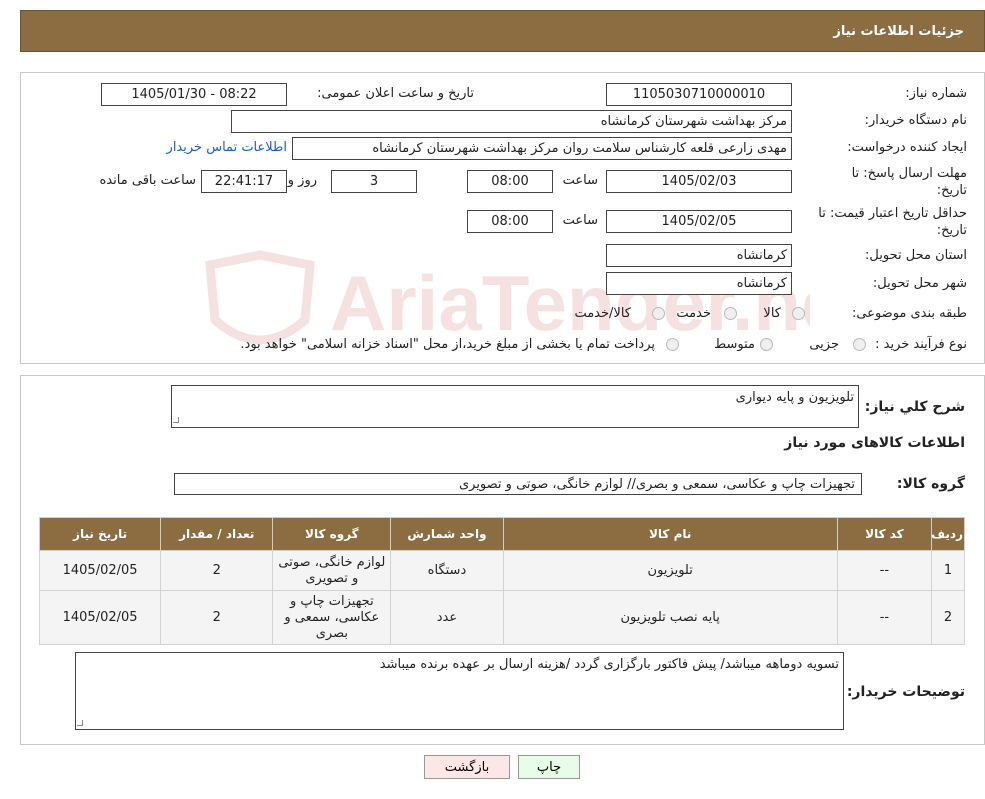 The width and height of the screenshot is (985, 799). I want to click on process-medium-radio, so click(766, 344).